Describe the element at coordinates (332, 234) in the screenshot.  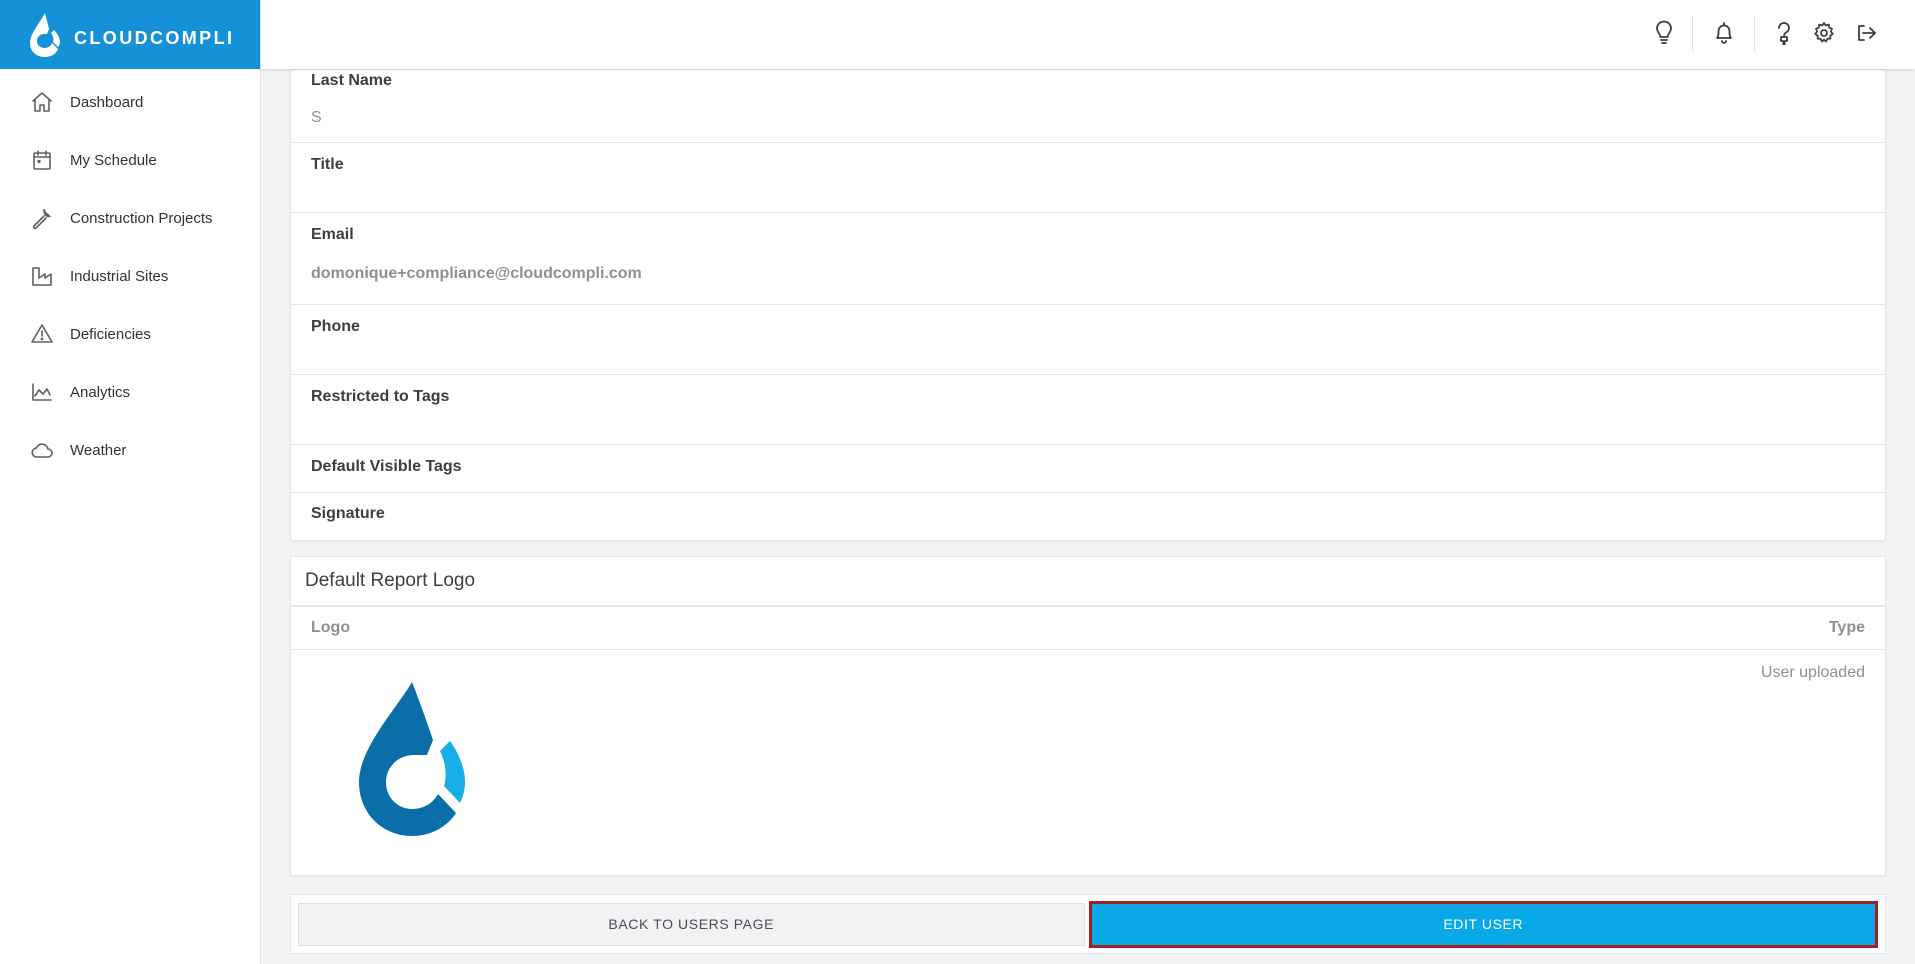
I see `field-label: Email` at that location.